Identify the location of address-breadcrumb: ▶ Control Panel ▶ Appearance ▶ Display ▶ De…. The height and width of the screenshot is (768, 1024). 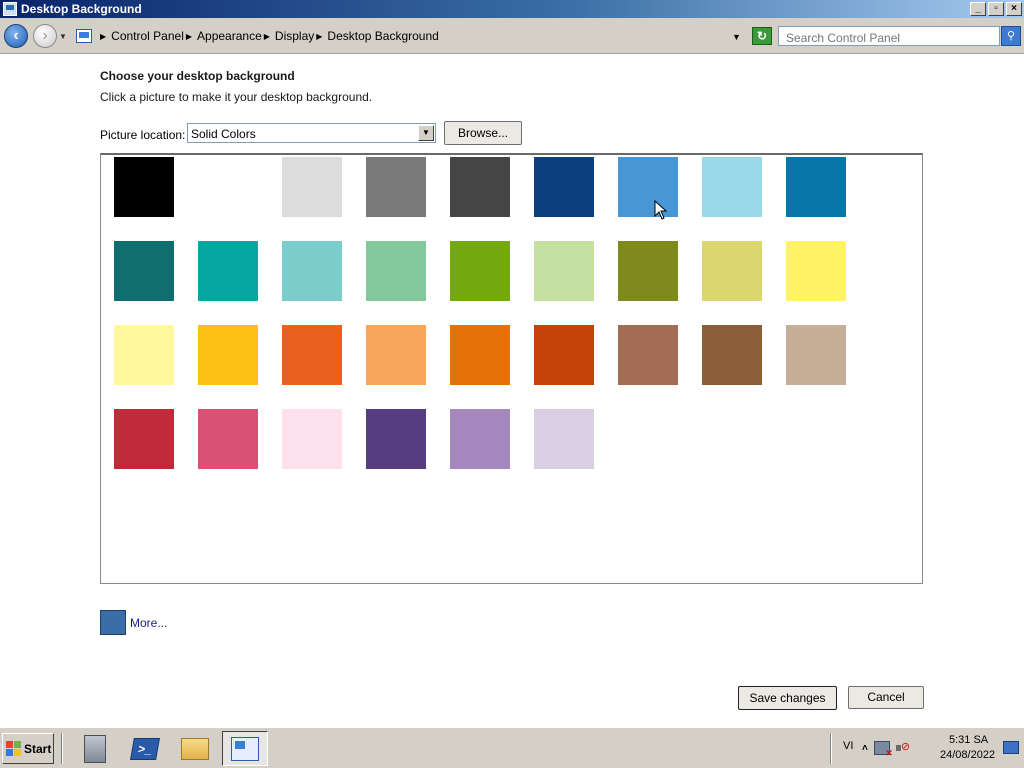
(410, 36).